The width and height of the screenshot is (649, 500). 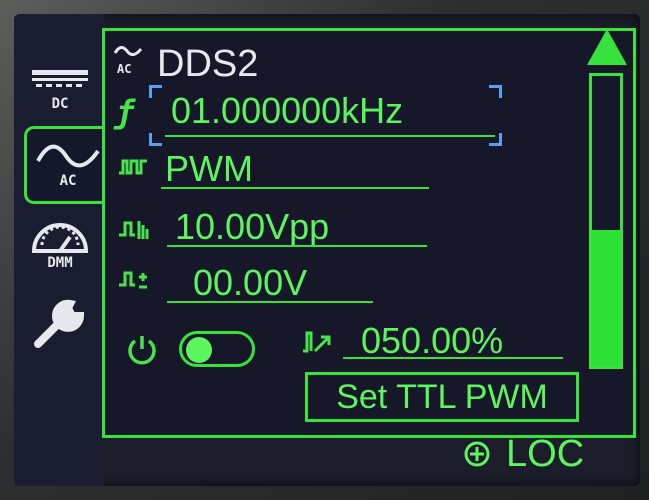 I want to click on sidebar-tab-dmm-label: DMM, so click(x=60, y=263).